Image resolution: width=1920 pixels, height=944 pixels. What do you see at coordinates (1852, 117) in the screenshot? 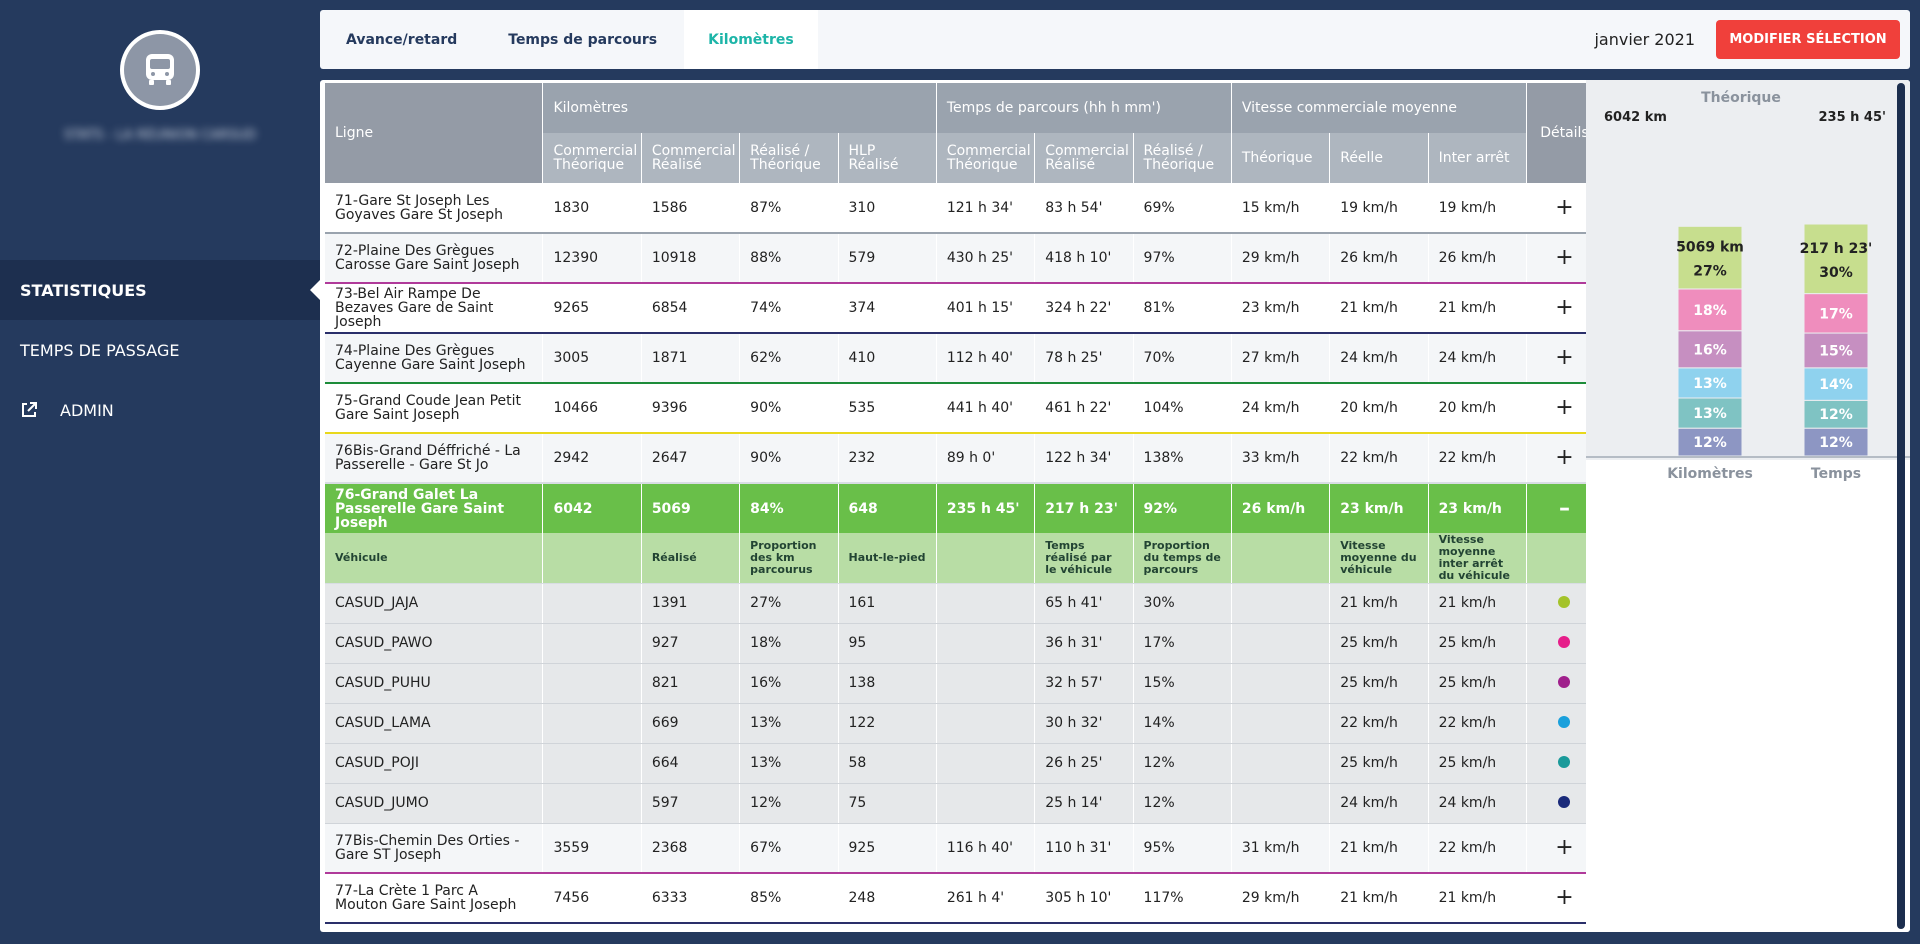
I see `theoretical-time-label: 235 h 45'` at bounding box center [1852, 117].